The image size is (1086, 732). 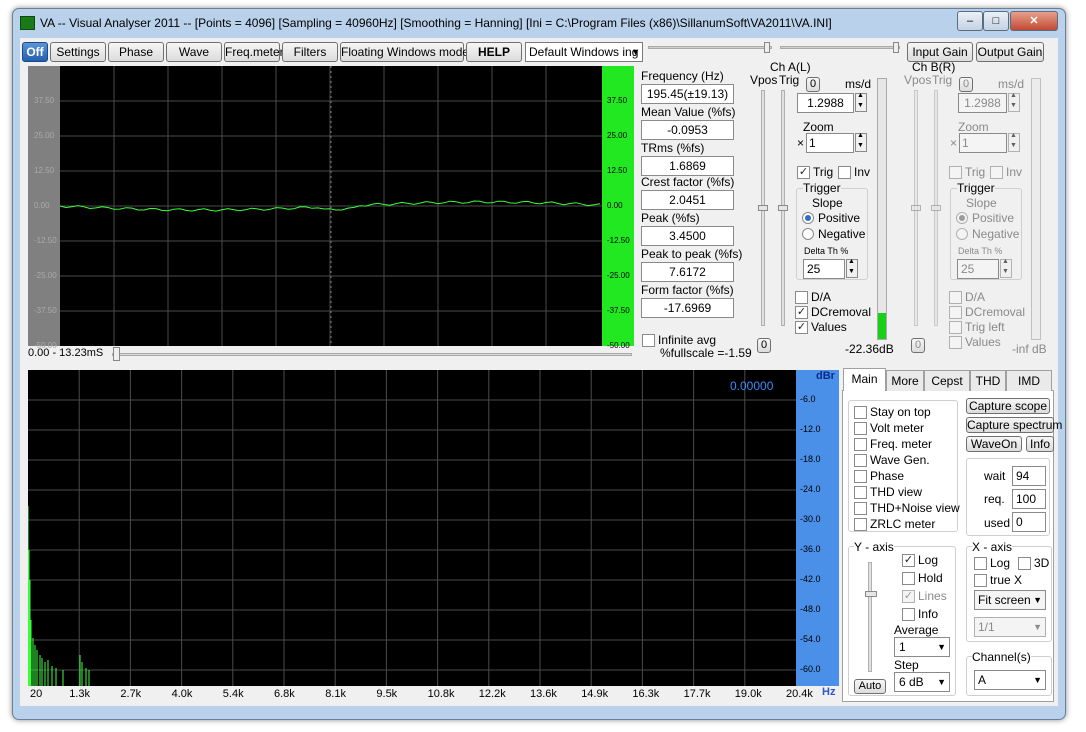 I want to click on chb-msd-spinner, so click(x=1014, y=102).